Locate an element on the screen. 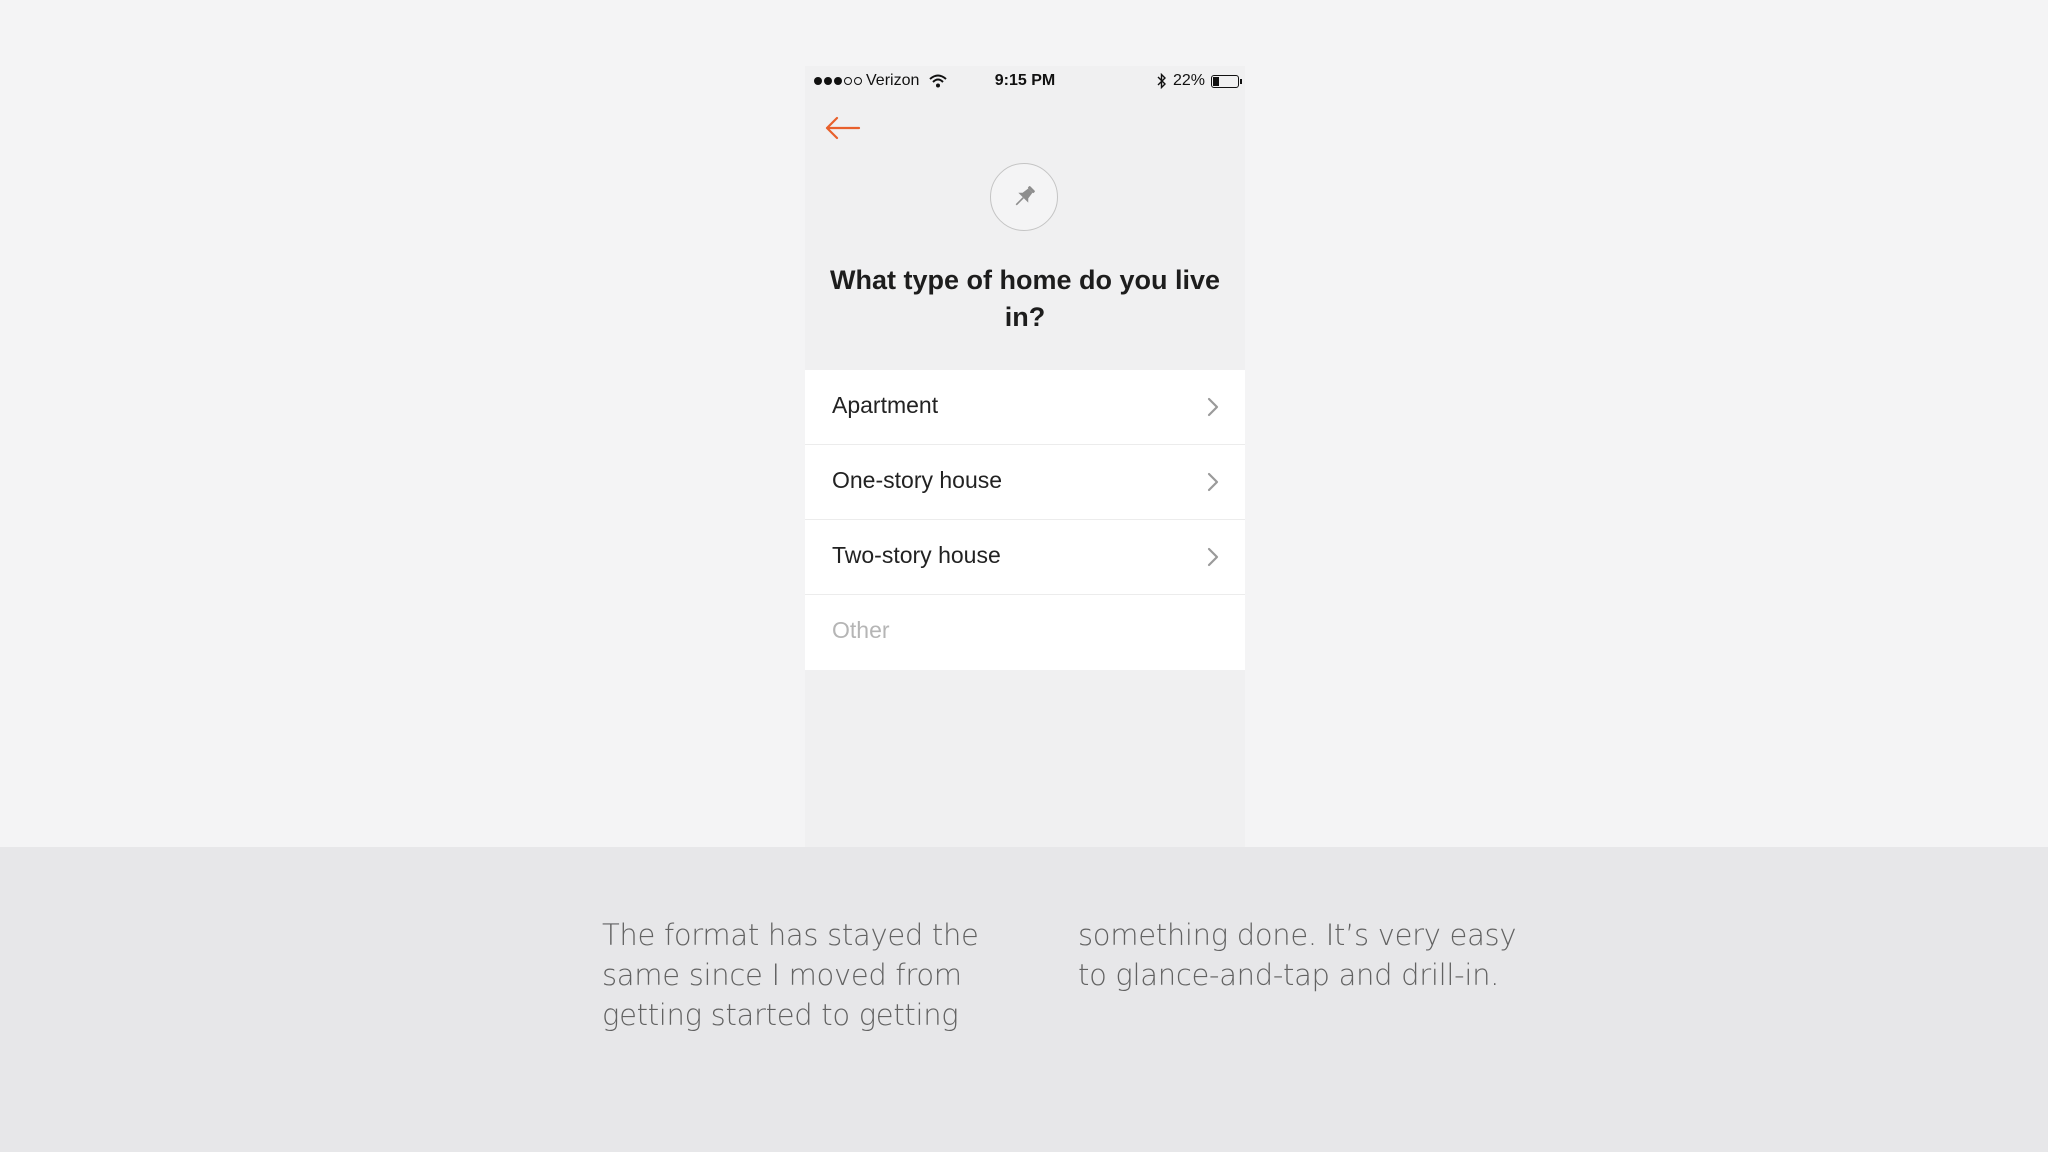  header-icon-circle is located at coordinates (1024, 197).